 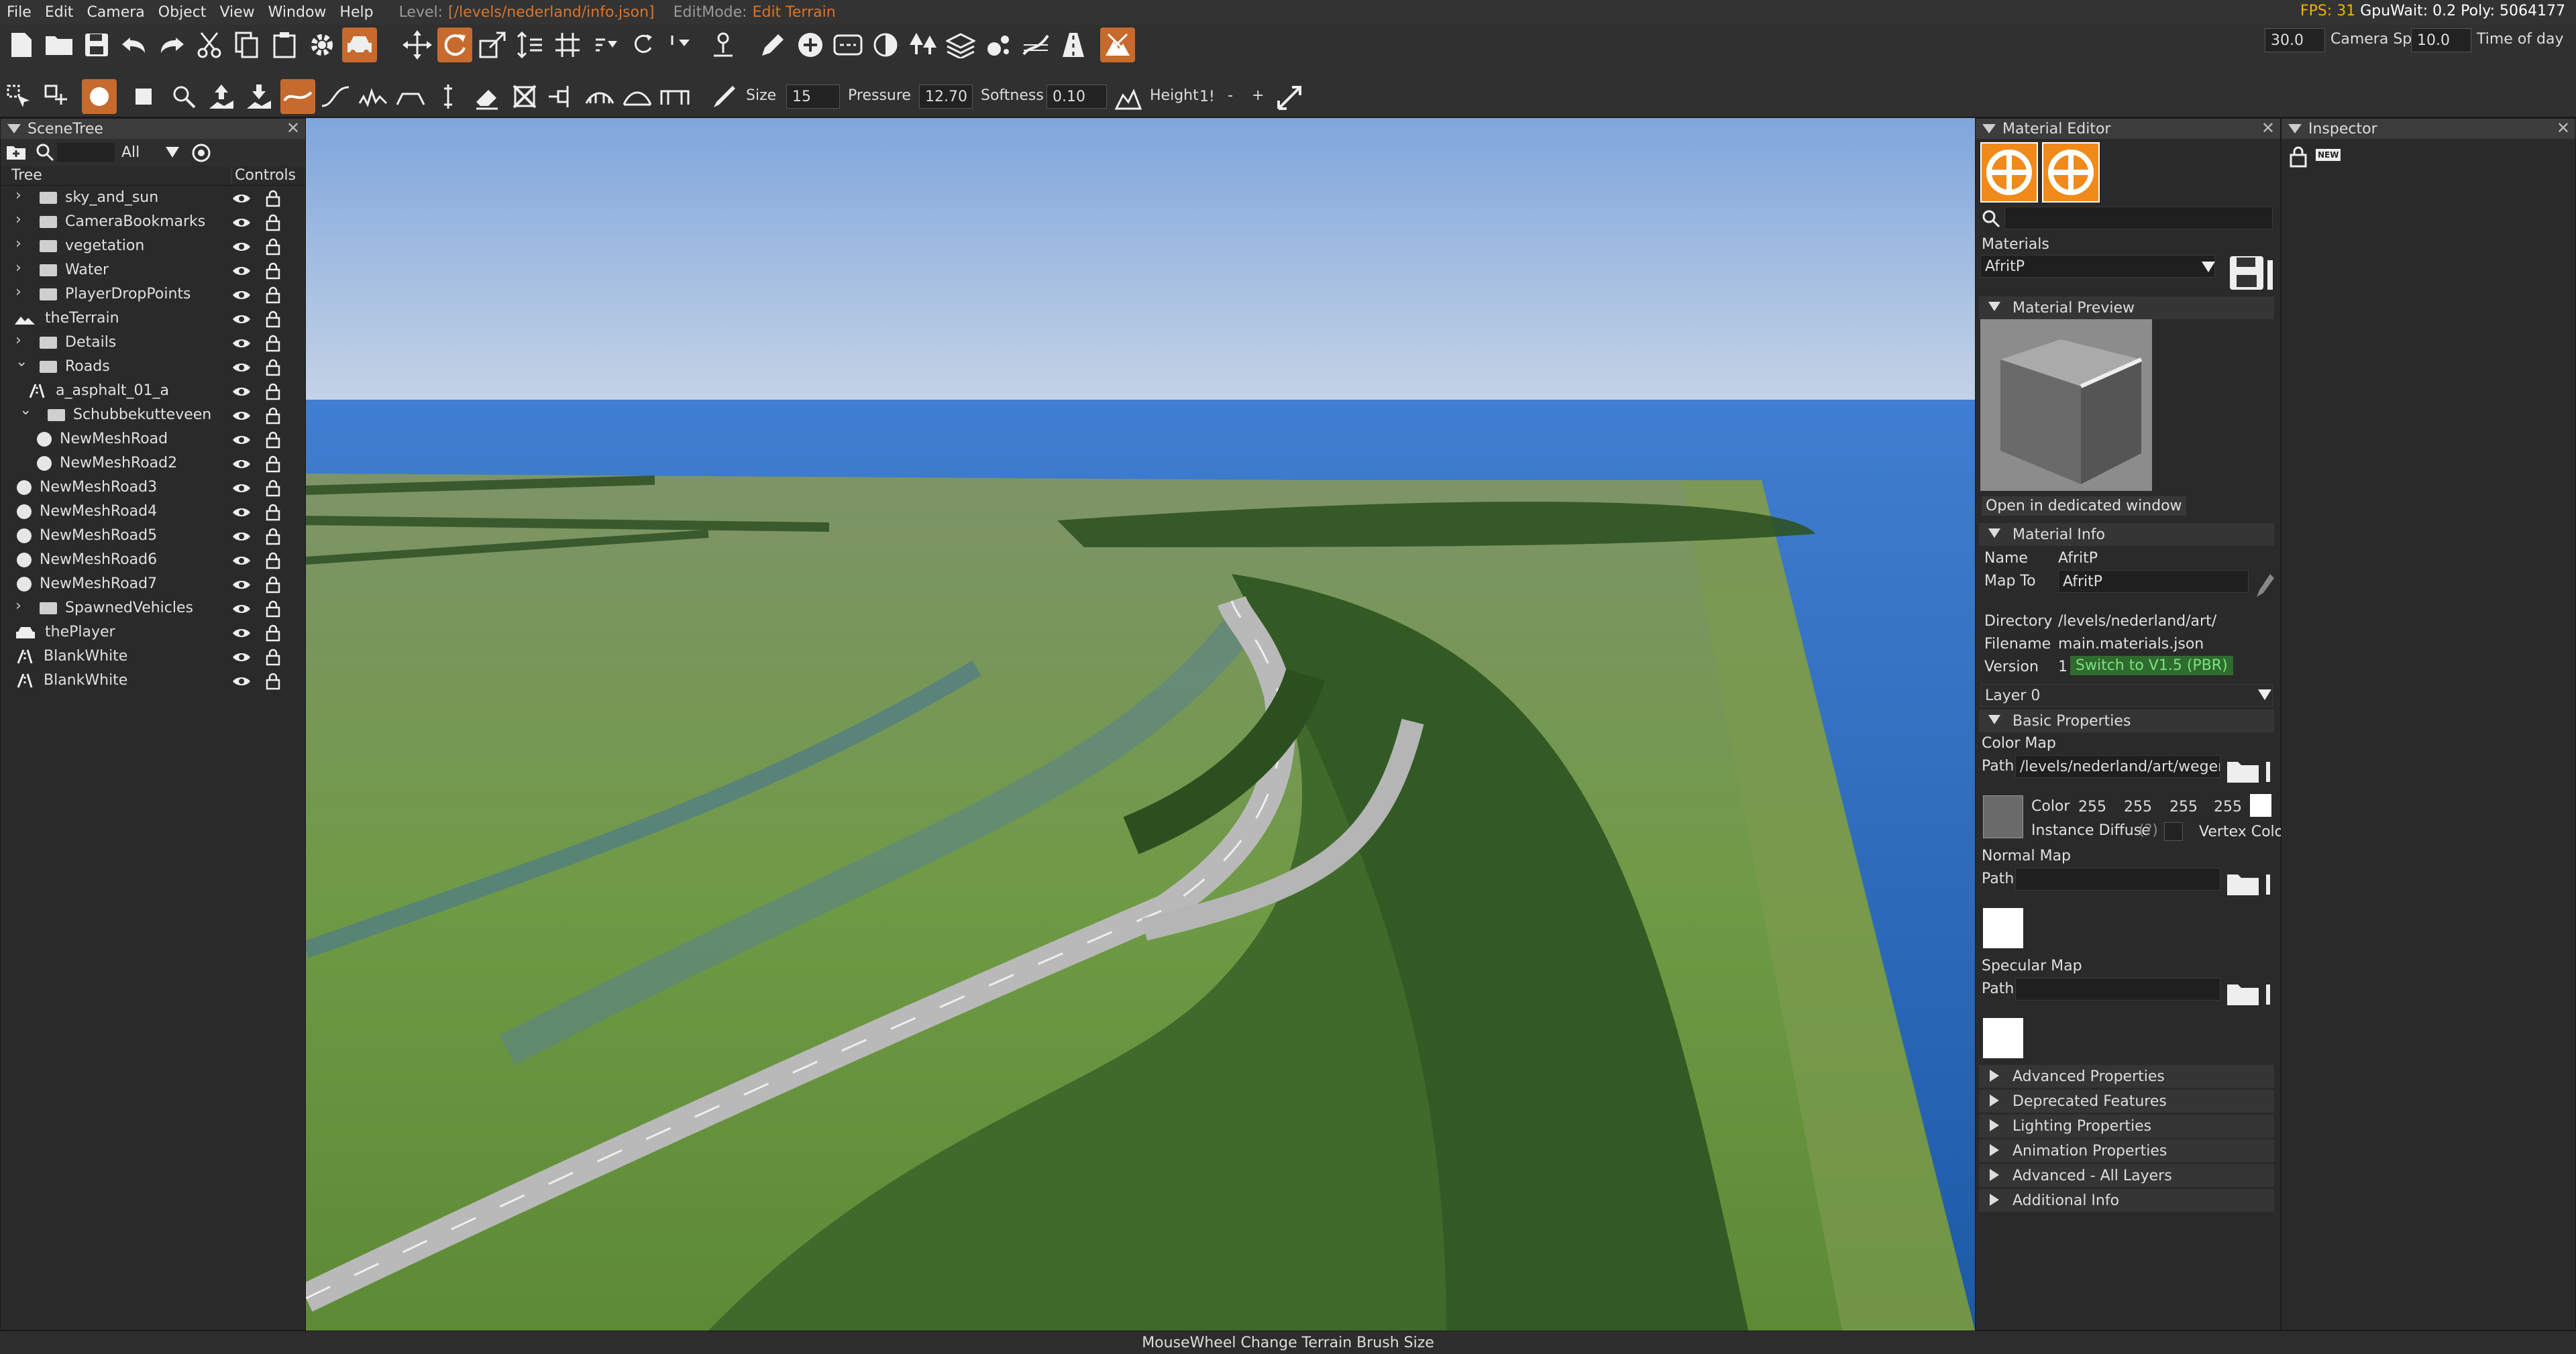 I want to click on tree-row: NewMeshRoad6, so click(x=148, y=560).